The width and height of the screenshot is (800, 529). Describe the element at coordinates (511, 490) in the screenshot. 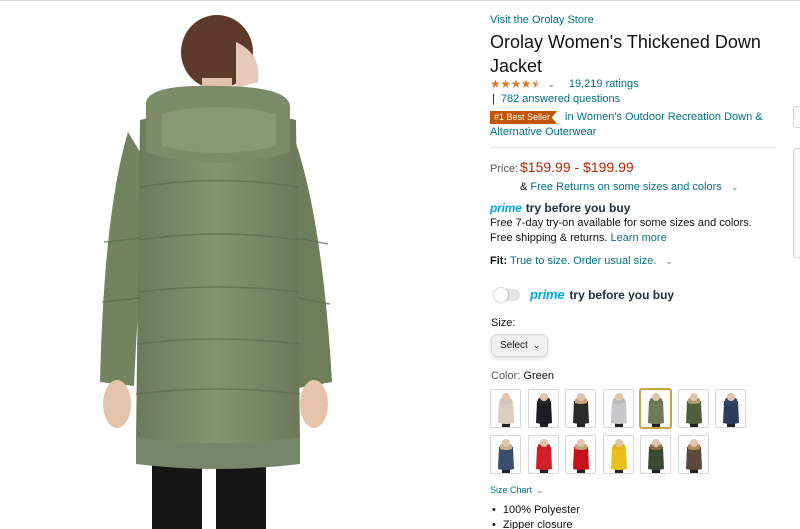

I see `size-chart-link: Size Chart` at that location.